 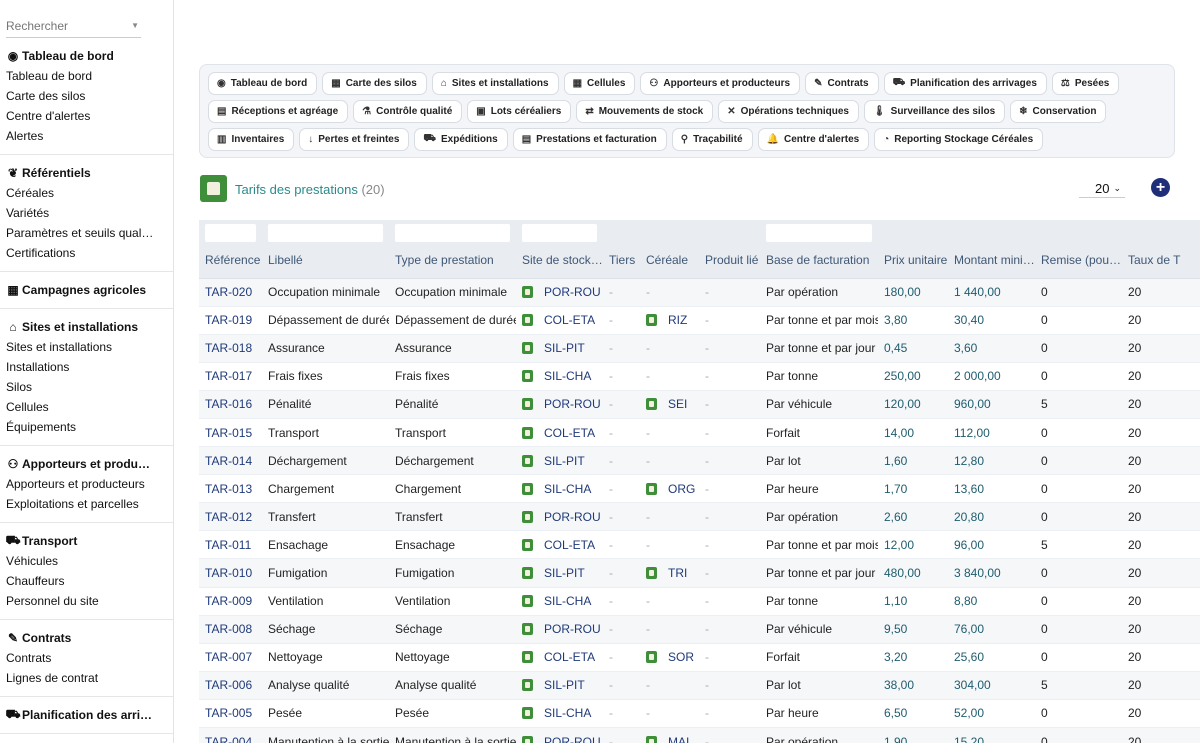 What do you see at coordinates (230, 517) in the screenshot?
I see `cell-reference: TAR-012` at bounding box center [230, 517].